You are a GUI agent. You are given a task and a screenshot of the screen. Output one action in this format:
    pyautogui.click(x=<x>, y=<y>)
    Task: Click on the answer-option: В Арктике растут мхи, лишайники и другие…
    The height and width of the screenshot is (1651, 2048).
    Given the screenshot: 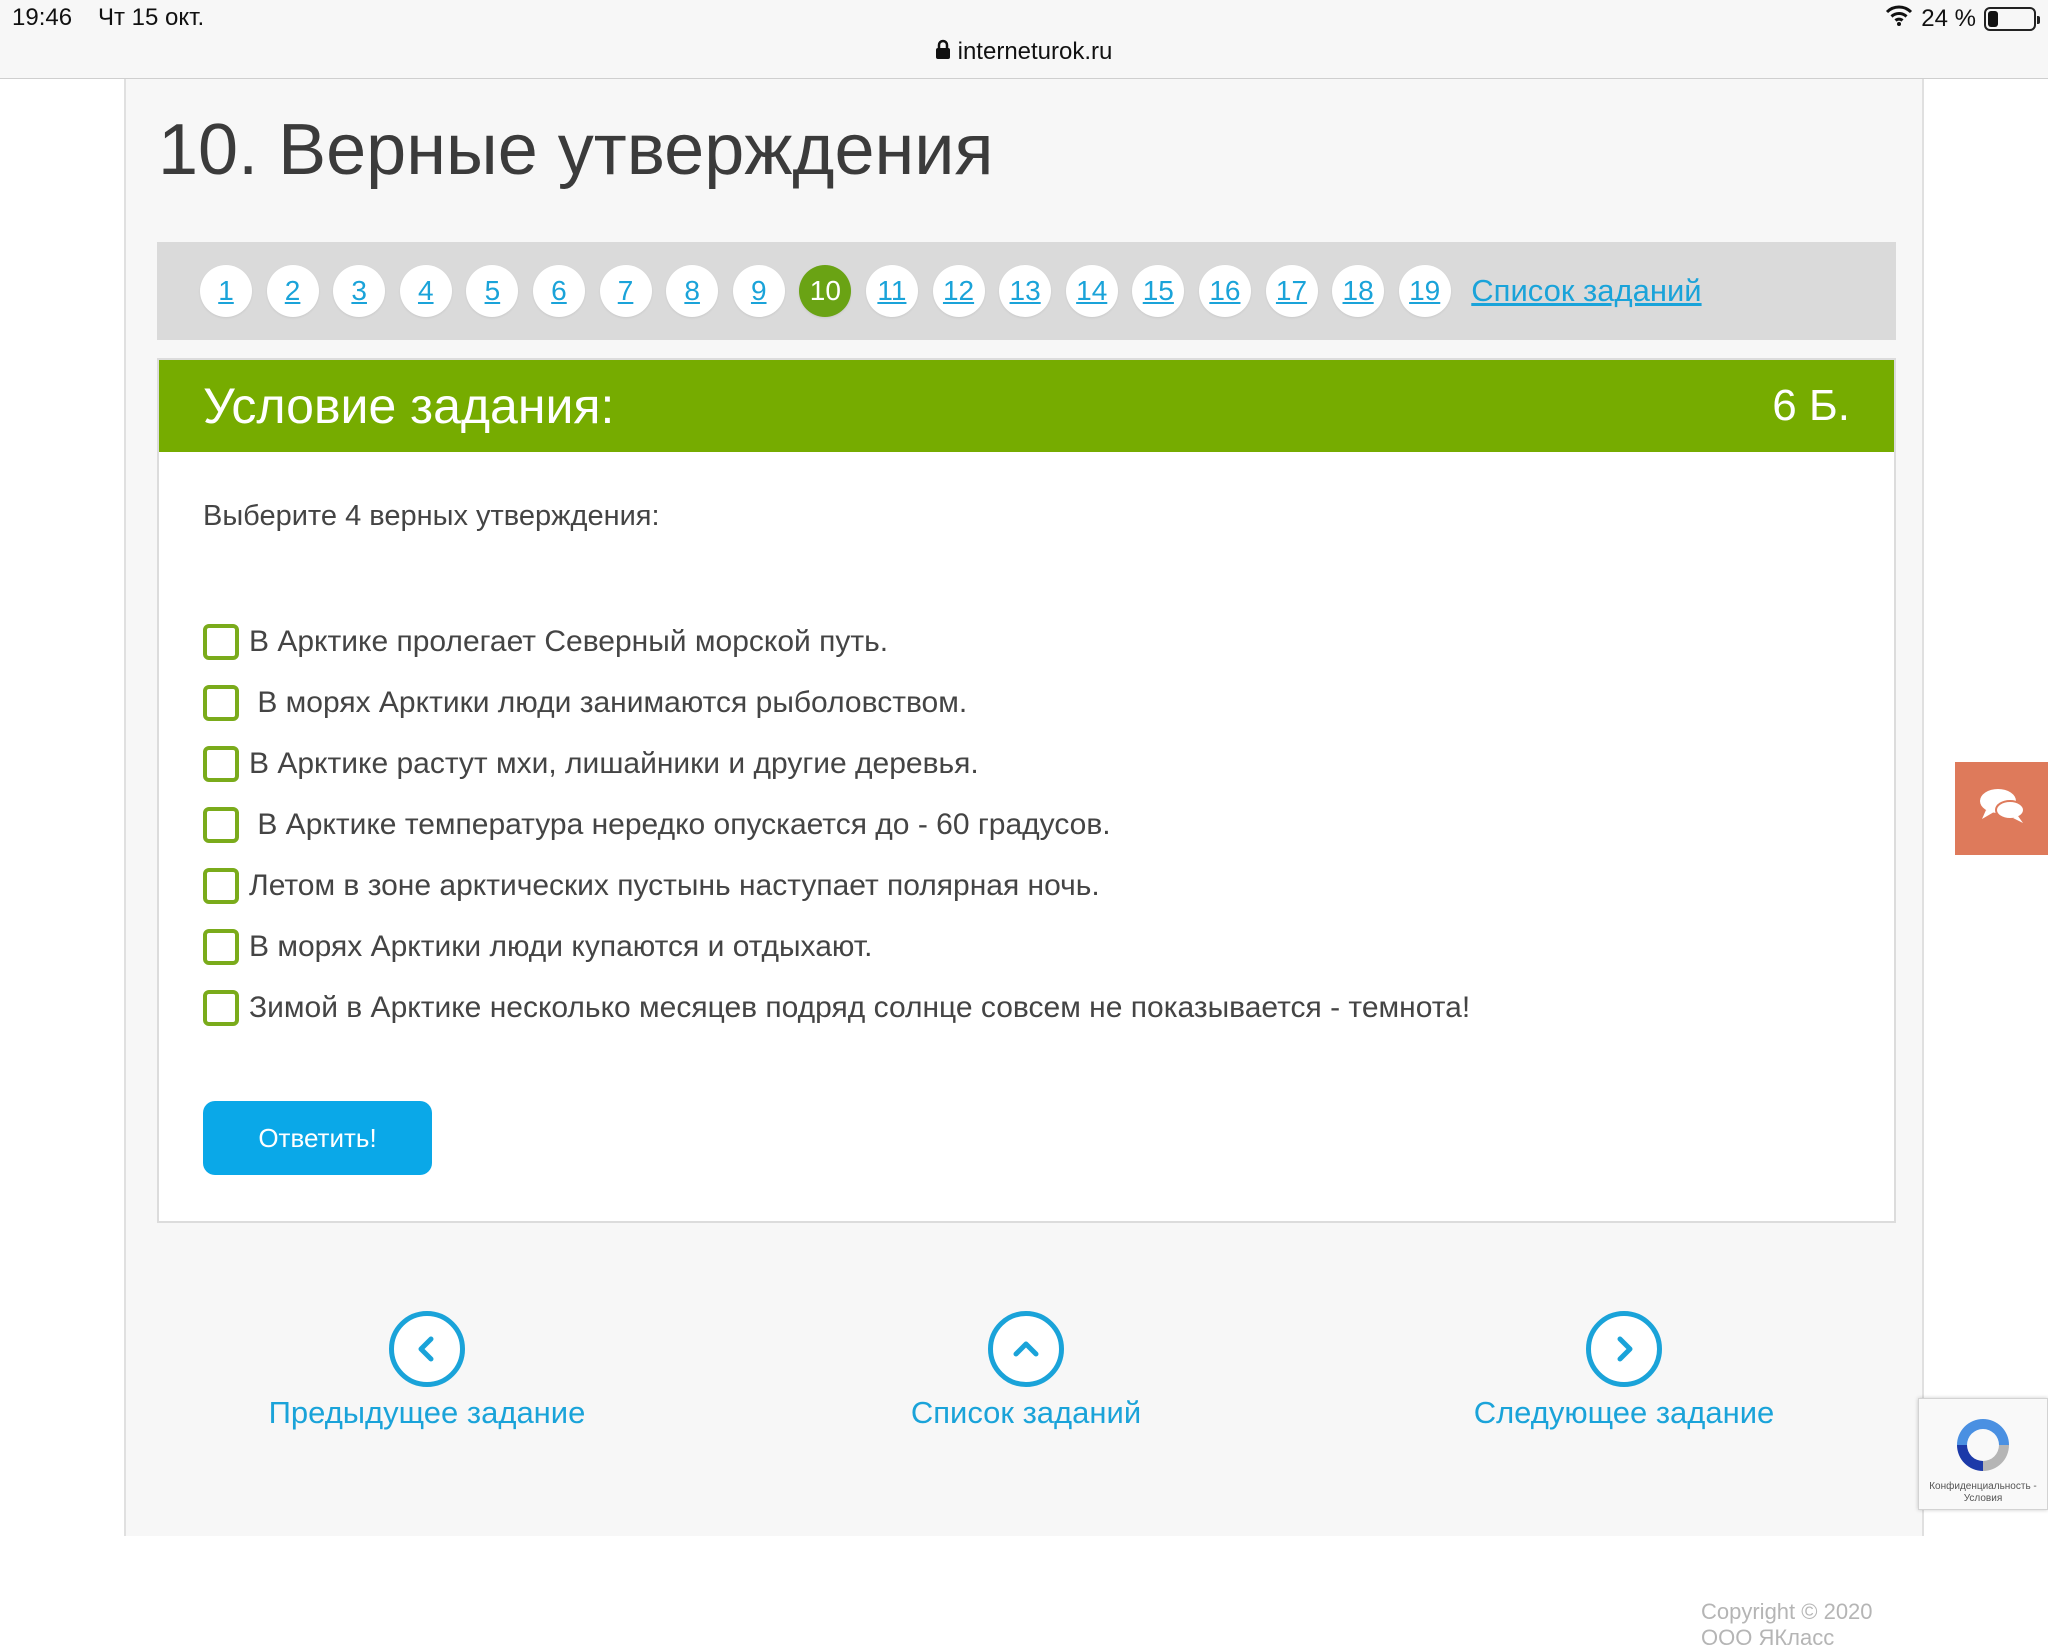 What is the action you would take?
    pyautogui.click(x=836, y=763)
    